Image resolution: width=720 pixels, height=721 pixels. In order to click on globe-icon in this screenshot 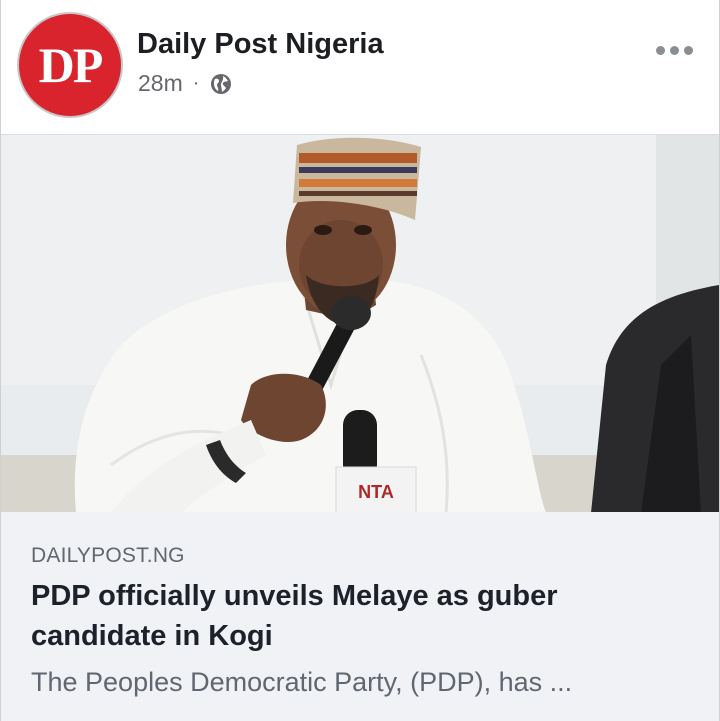, I will do `click(221, 84)`.